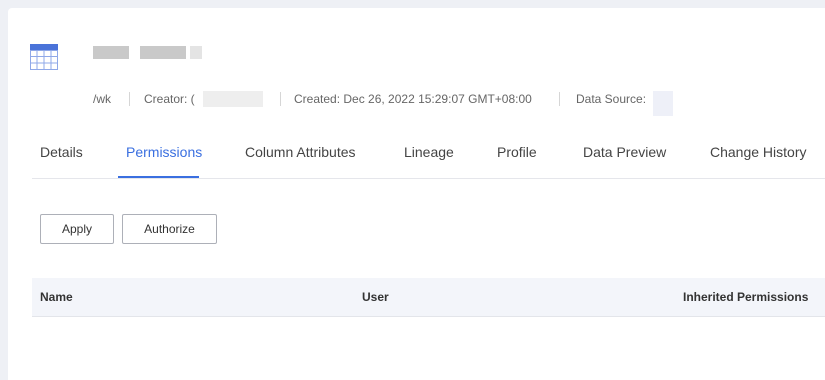 This screenshot has width=825, height=380. Describe the element at coordinates (375, 297) in the screenshot. I see `column-header-user: User` at that location.